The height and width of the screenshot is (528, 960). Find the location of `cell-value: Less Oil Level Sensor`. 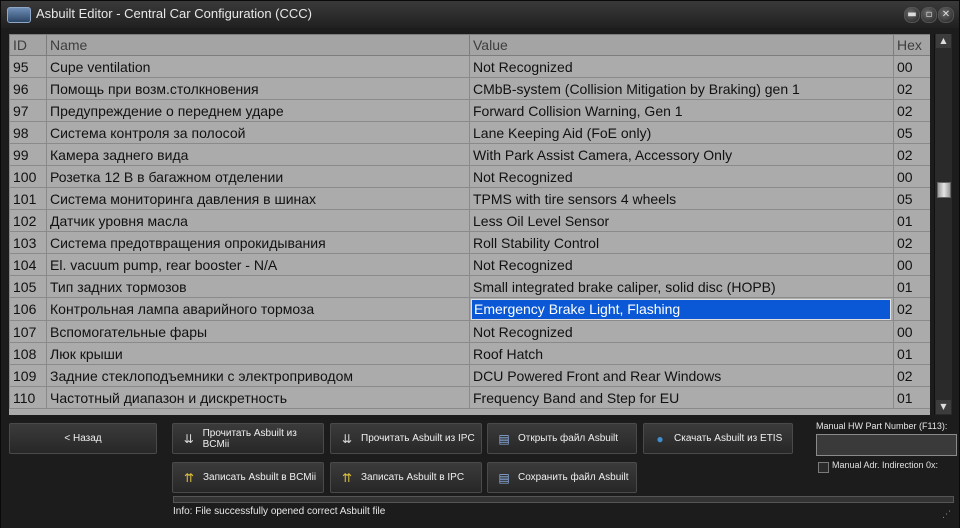

cell-value: Less Oil Level Sensor is located at coordinates (681, 220).